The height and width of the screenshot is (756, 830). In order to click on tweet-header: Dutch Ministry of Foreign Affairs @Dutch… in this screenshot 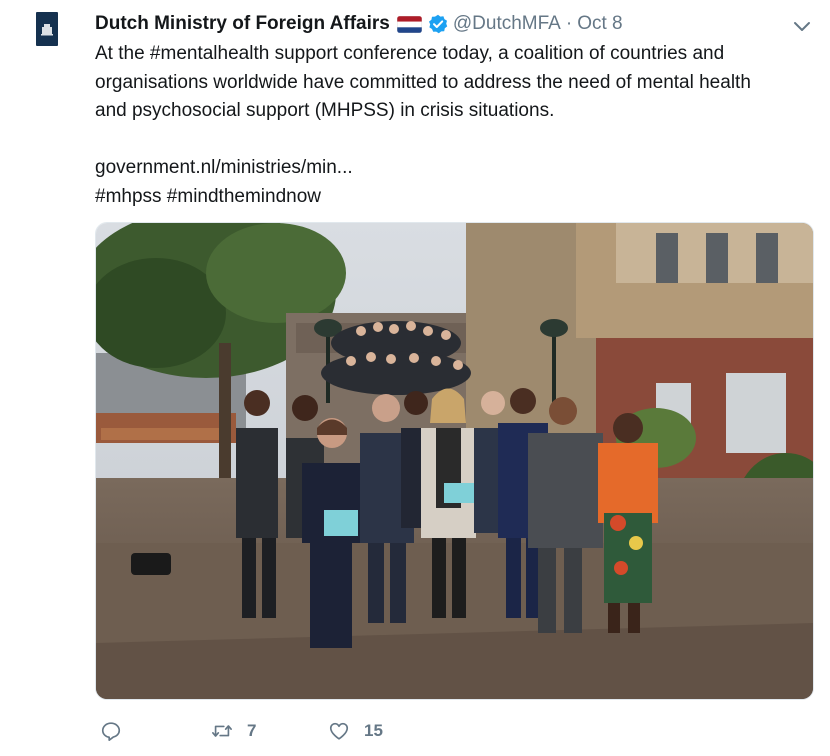, I will do `click(359, 24)`.